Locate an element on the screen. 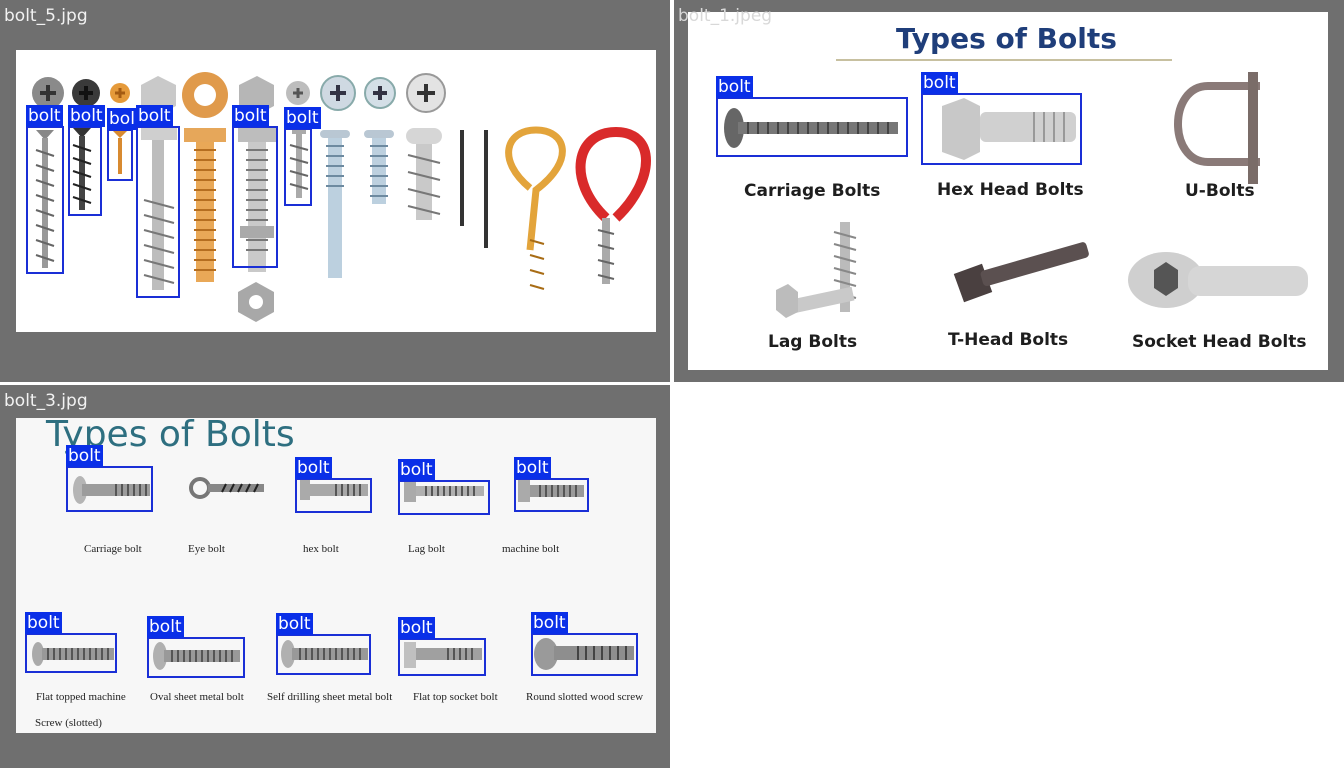  caption: Lag bolt is located at coordinates (426, 549).